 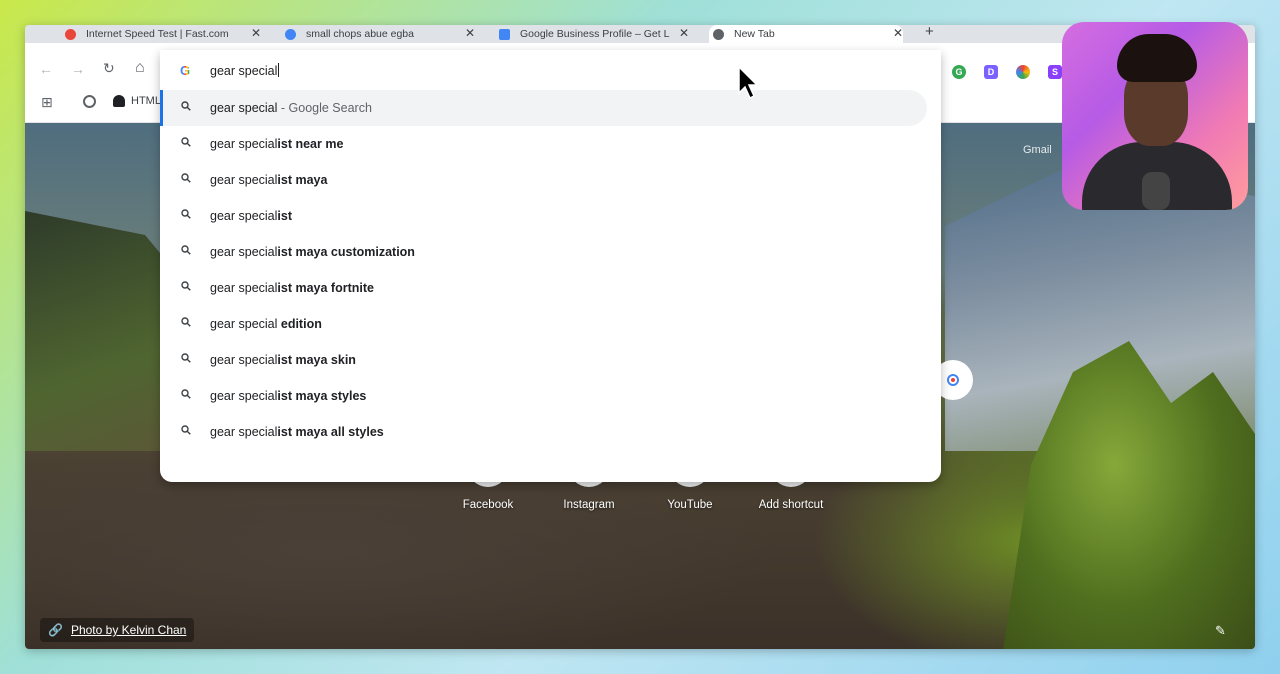 What do you see at coordinates (1156, 191) in the screenshot?
I see `microphone` at bounding box center [1156, 191].